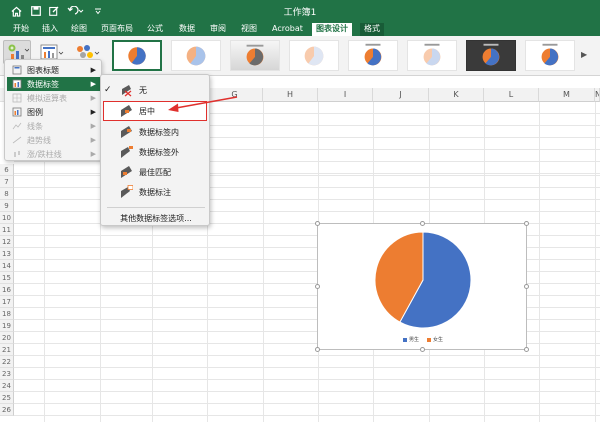 This screenshot has width=600, height=422. I want to click on chart-legend: 男生 女生, so click(423, 339).